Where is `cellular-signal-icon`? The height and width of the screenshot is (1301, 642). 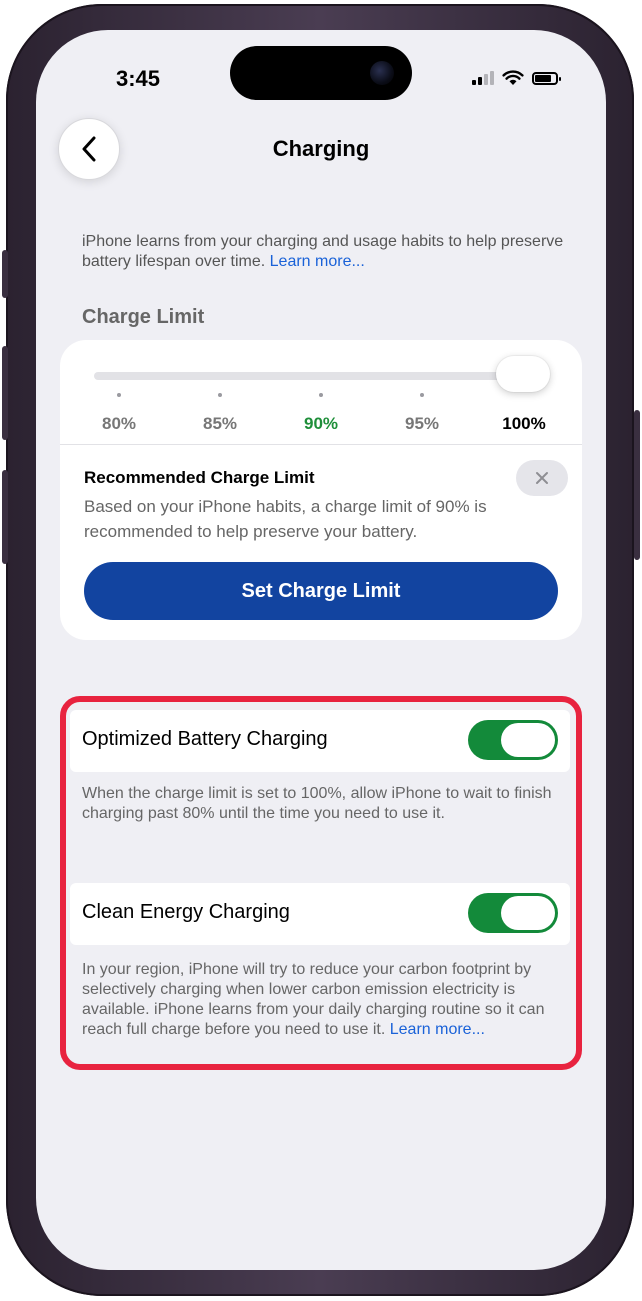
cellular-signal-icon is located at coordinates (483, 78).